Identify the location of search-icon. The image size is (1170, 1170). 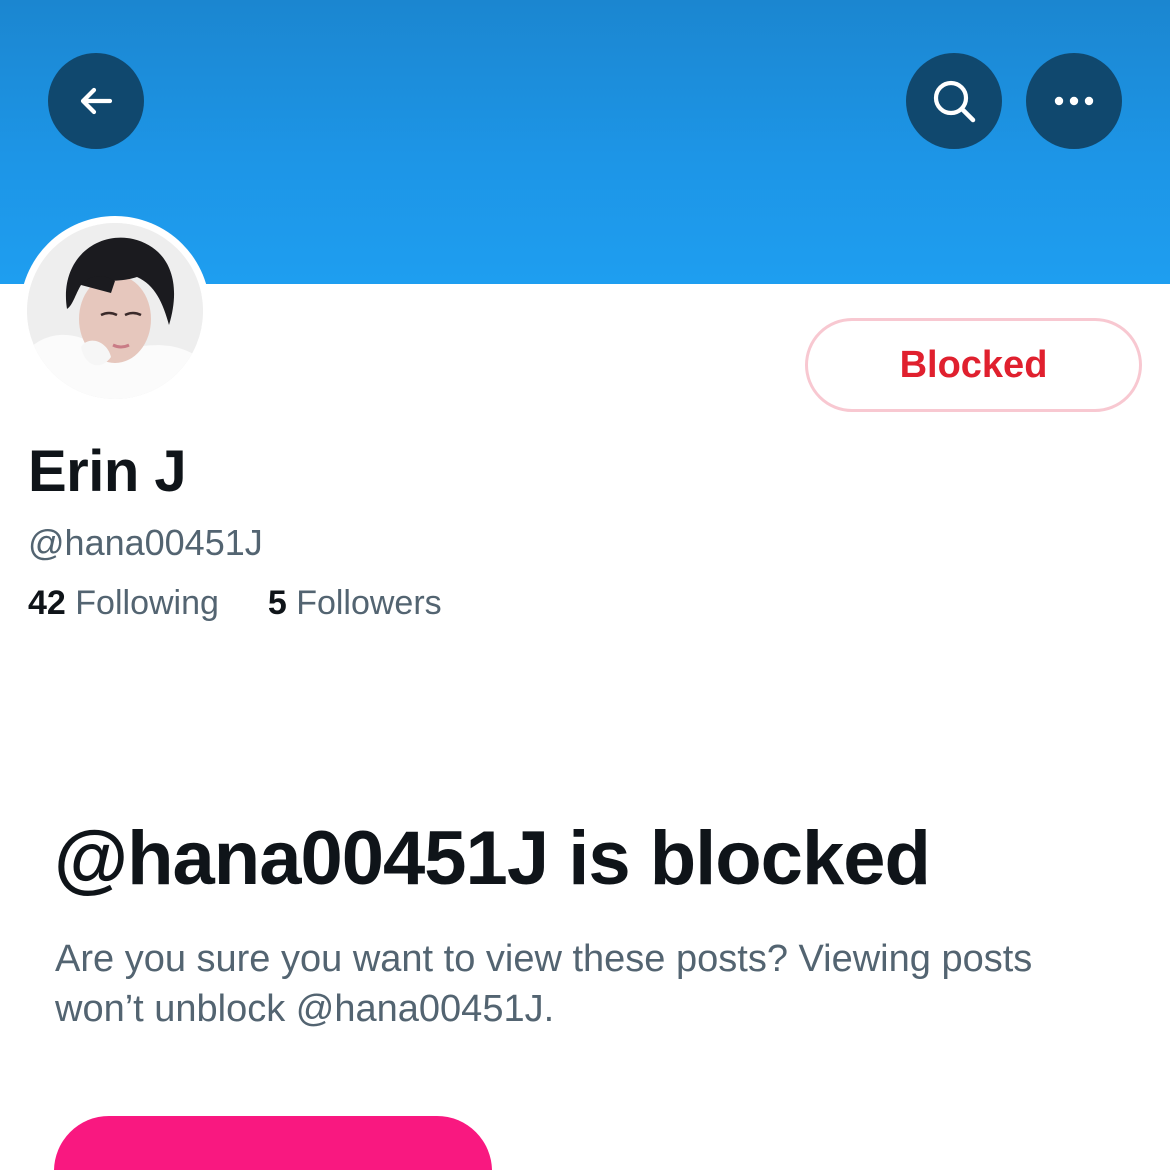
(954, 101).